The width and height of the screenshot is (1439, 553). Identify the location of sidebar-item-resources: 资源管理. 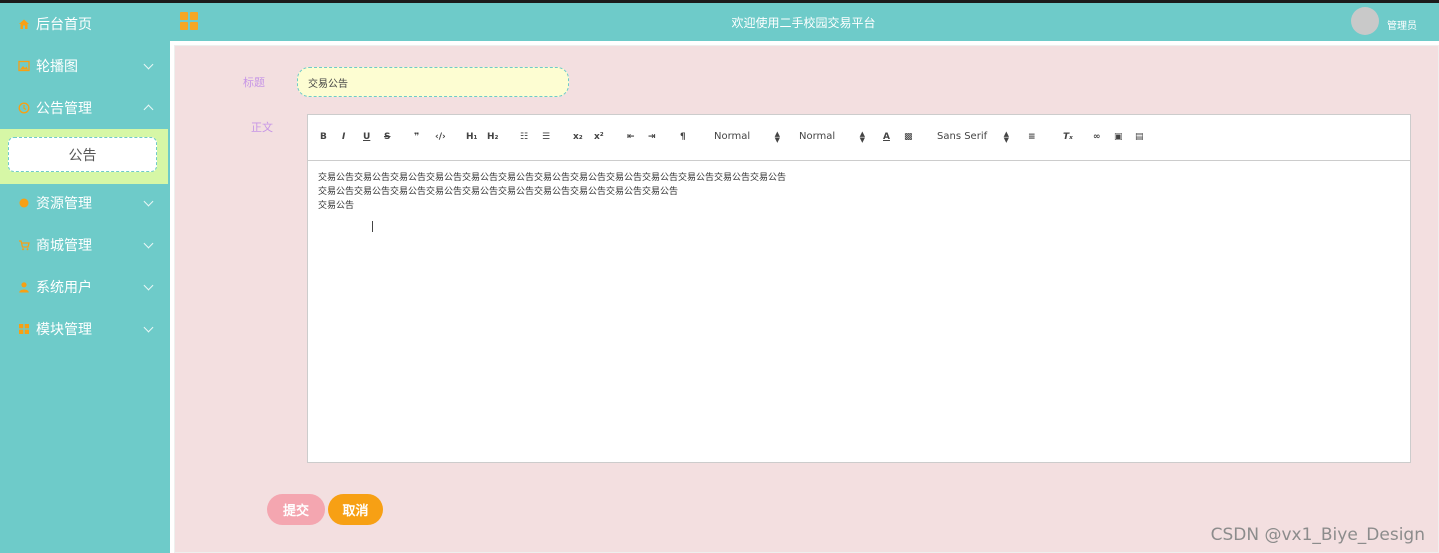
(84, 203).